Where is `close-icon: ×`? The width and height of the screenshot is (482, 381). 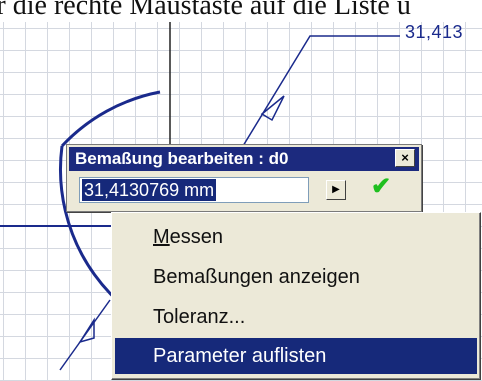 close-icon: × is located at coordinates (405, 158).